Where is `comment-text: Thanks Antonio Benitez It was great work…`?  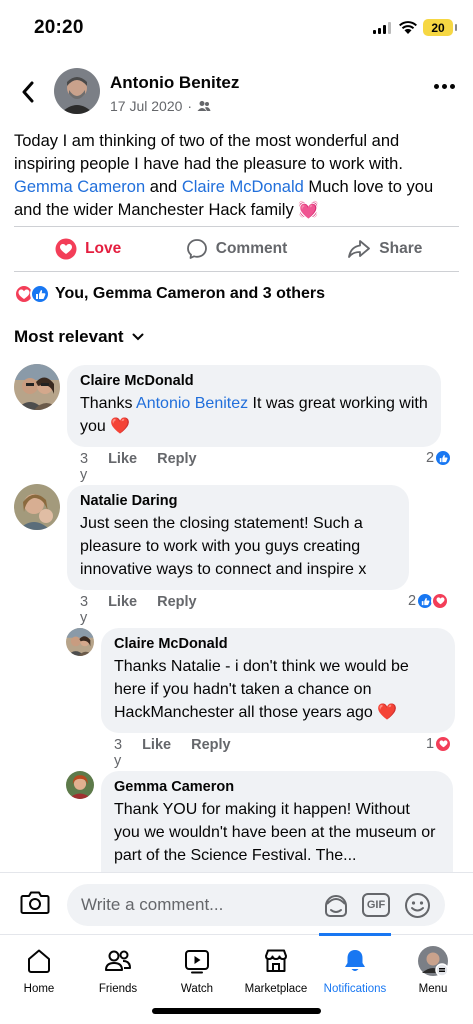 comment-text: Thanks Antonio Benitez It was great work… is located at coordinates (254, 415).